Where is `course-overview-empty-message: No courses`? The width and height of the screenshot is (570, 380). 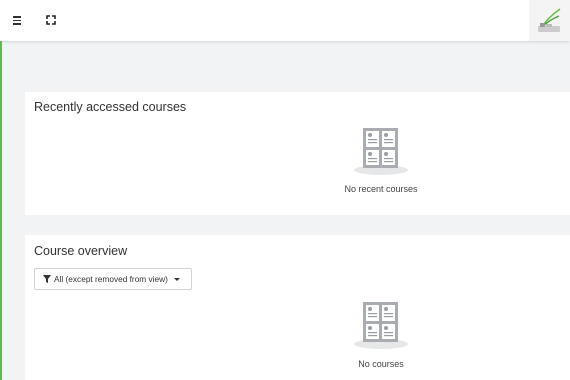
course-overview-empty-message: No courses is located at coordinates (381, 364).